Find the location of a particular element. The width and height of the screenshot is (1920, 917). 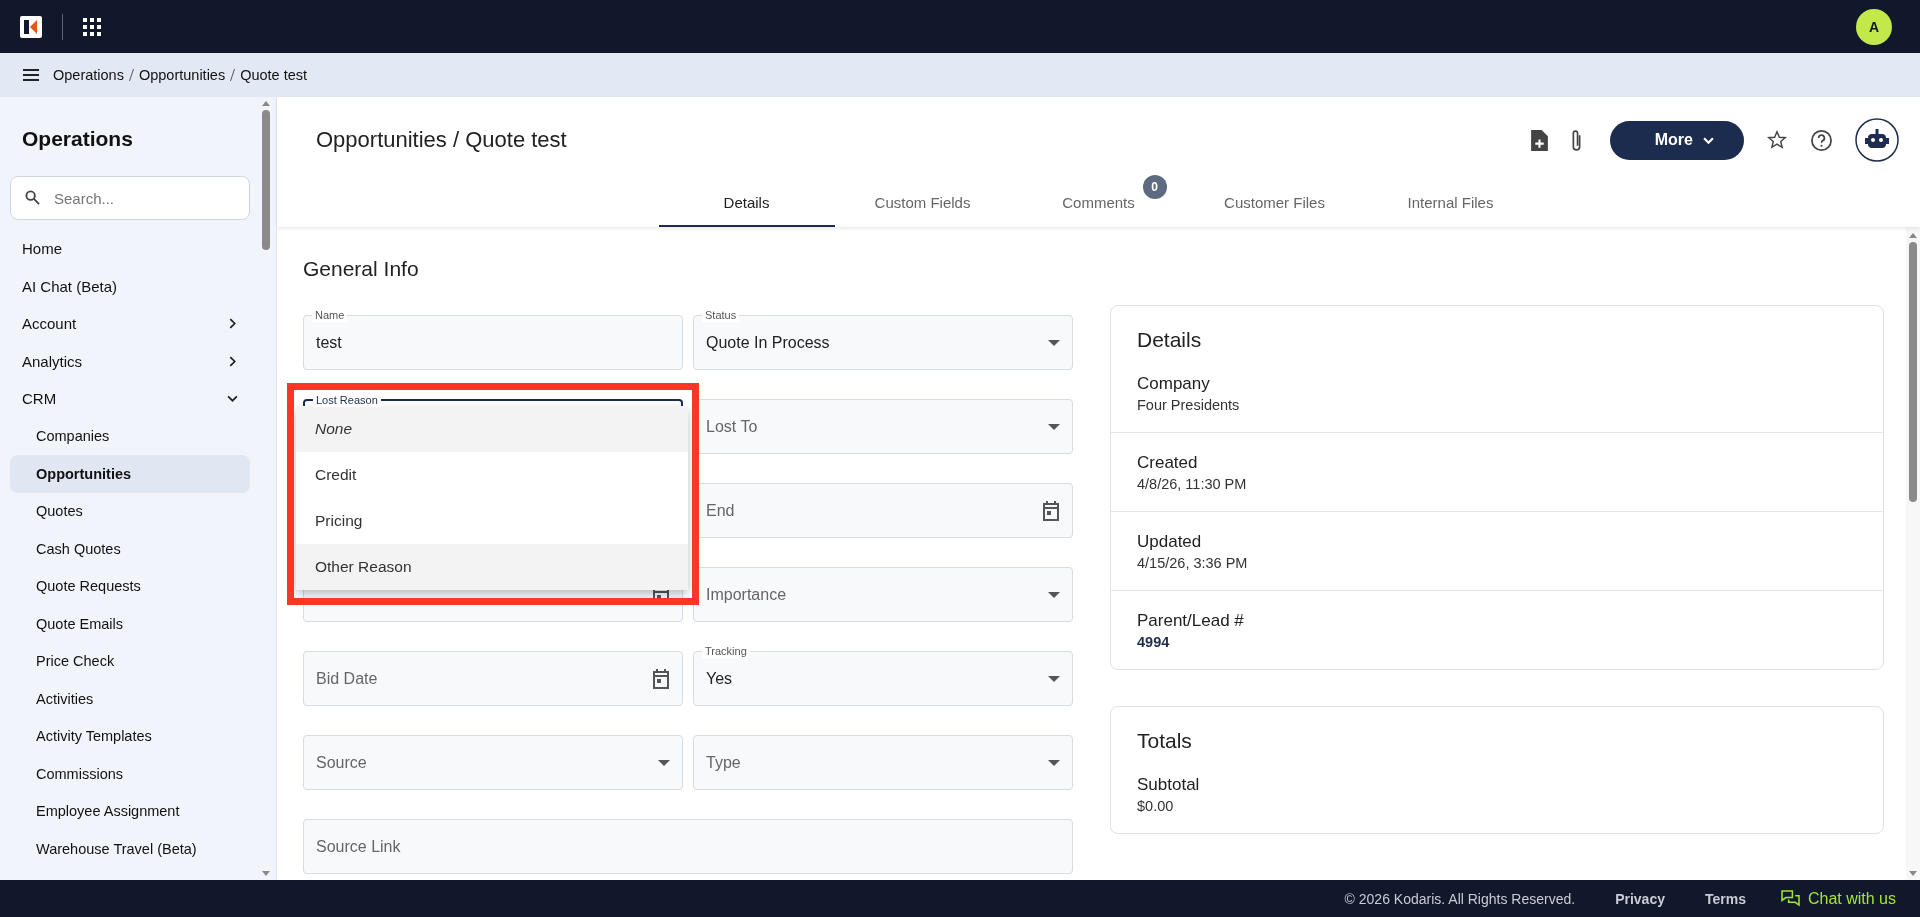

help-icon is located at coordinates (1821, 140).